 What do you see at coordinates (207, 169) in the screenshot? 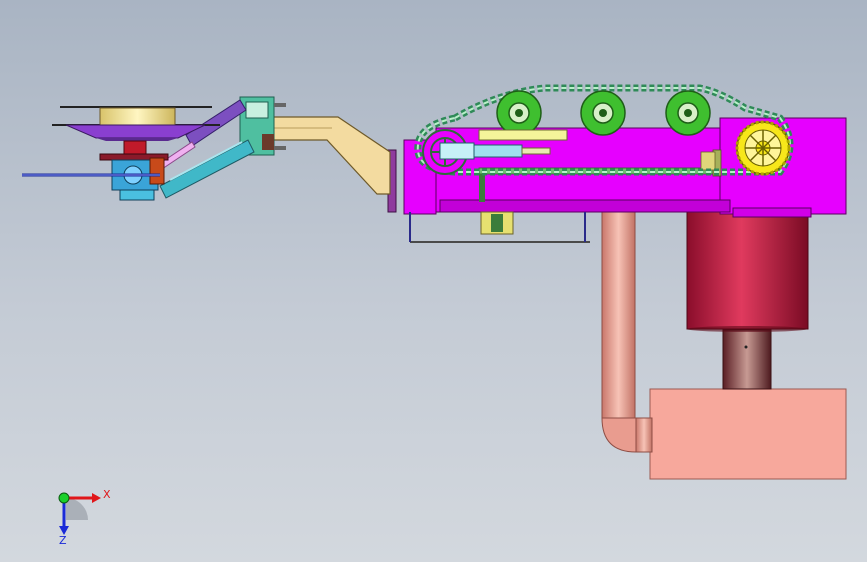
I see `lower-cylinder` at bounding box center [207, 169].